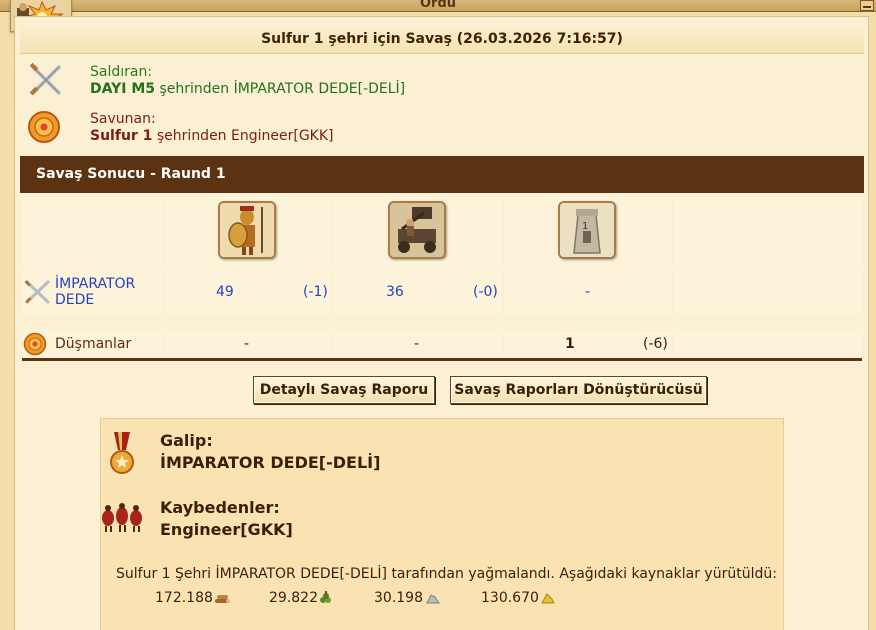 Image resolution: width=876 pixels, height=630 pixels. I want to click on attacker-from-text: şehrinden, so click(194, 89).